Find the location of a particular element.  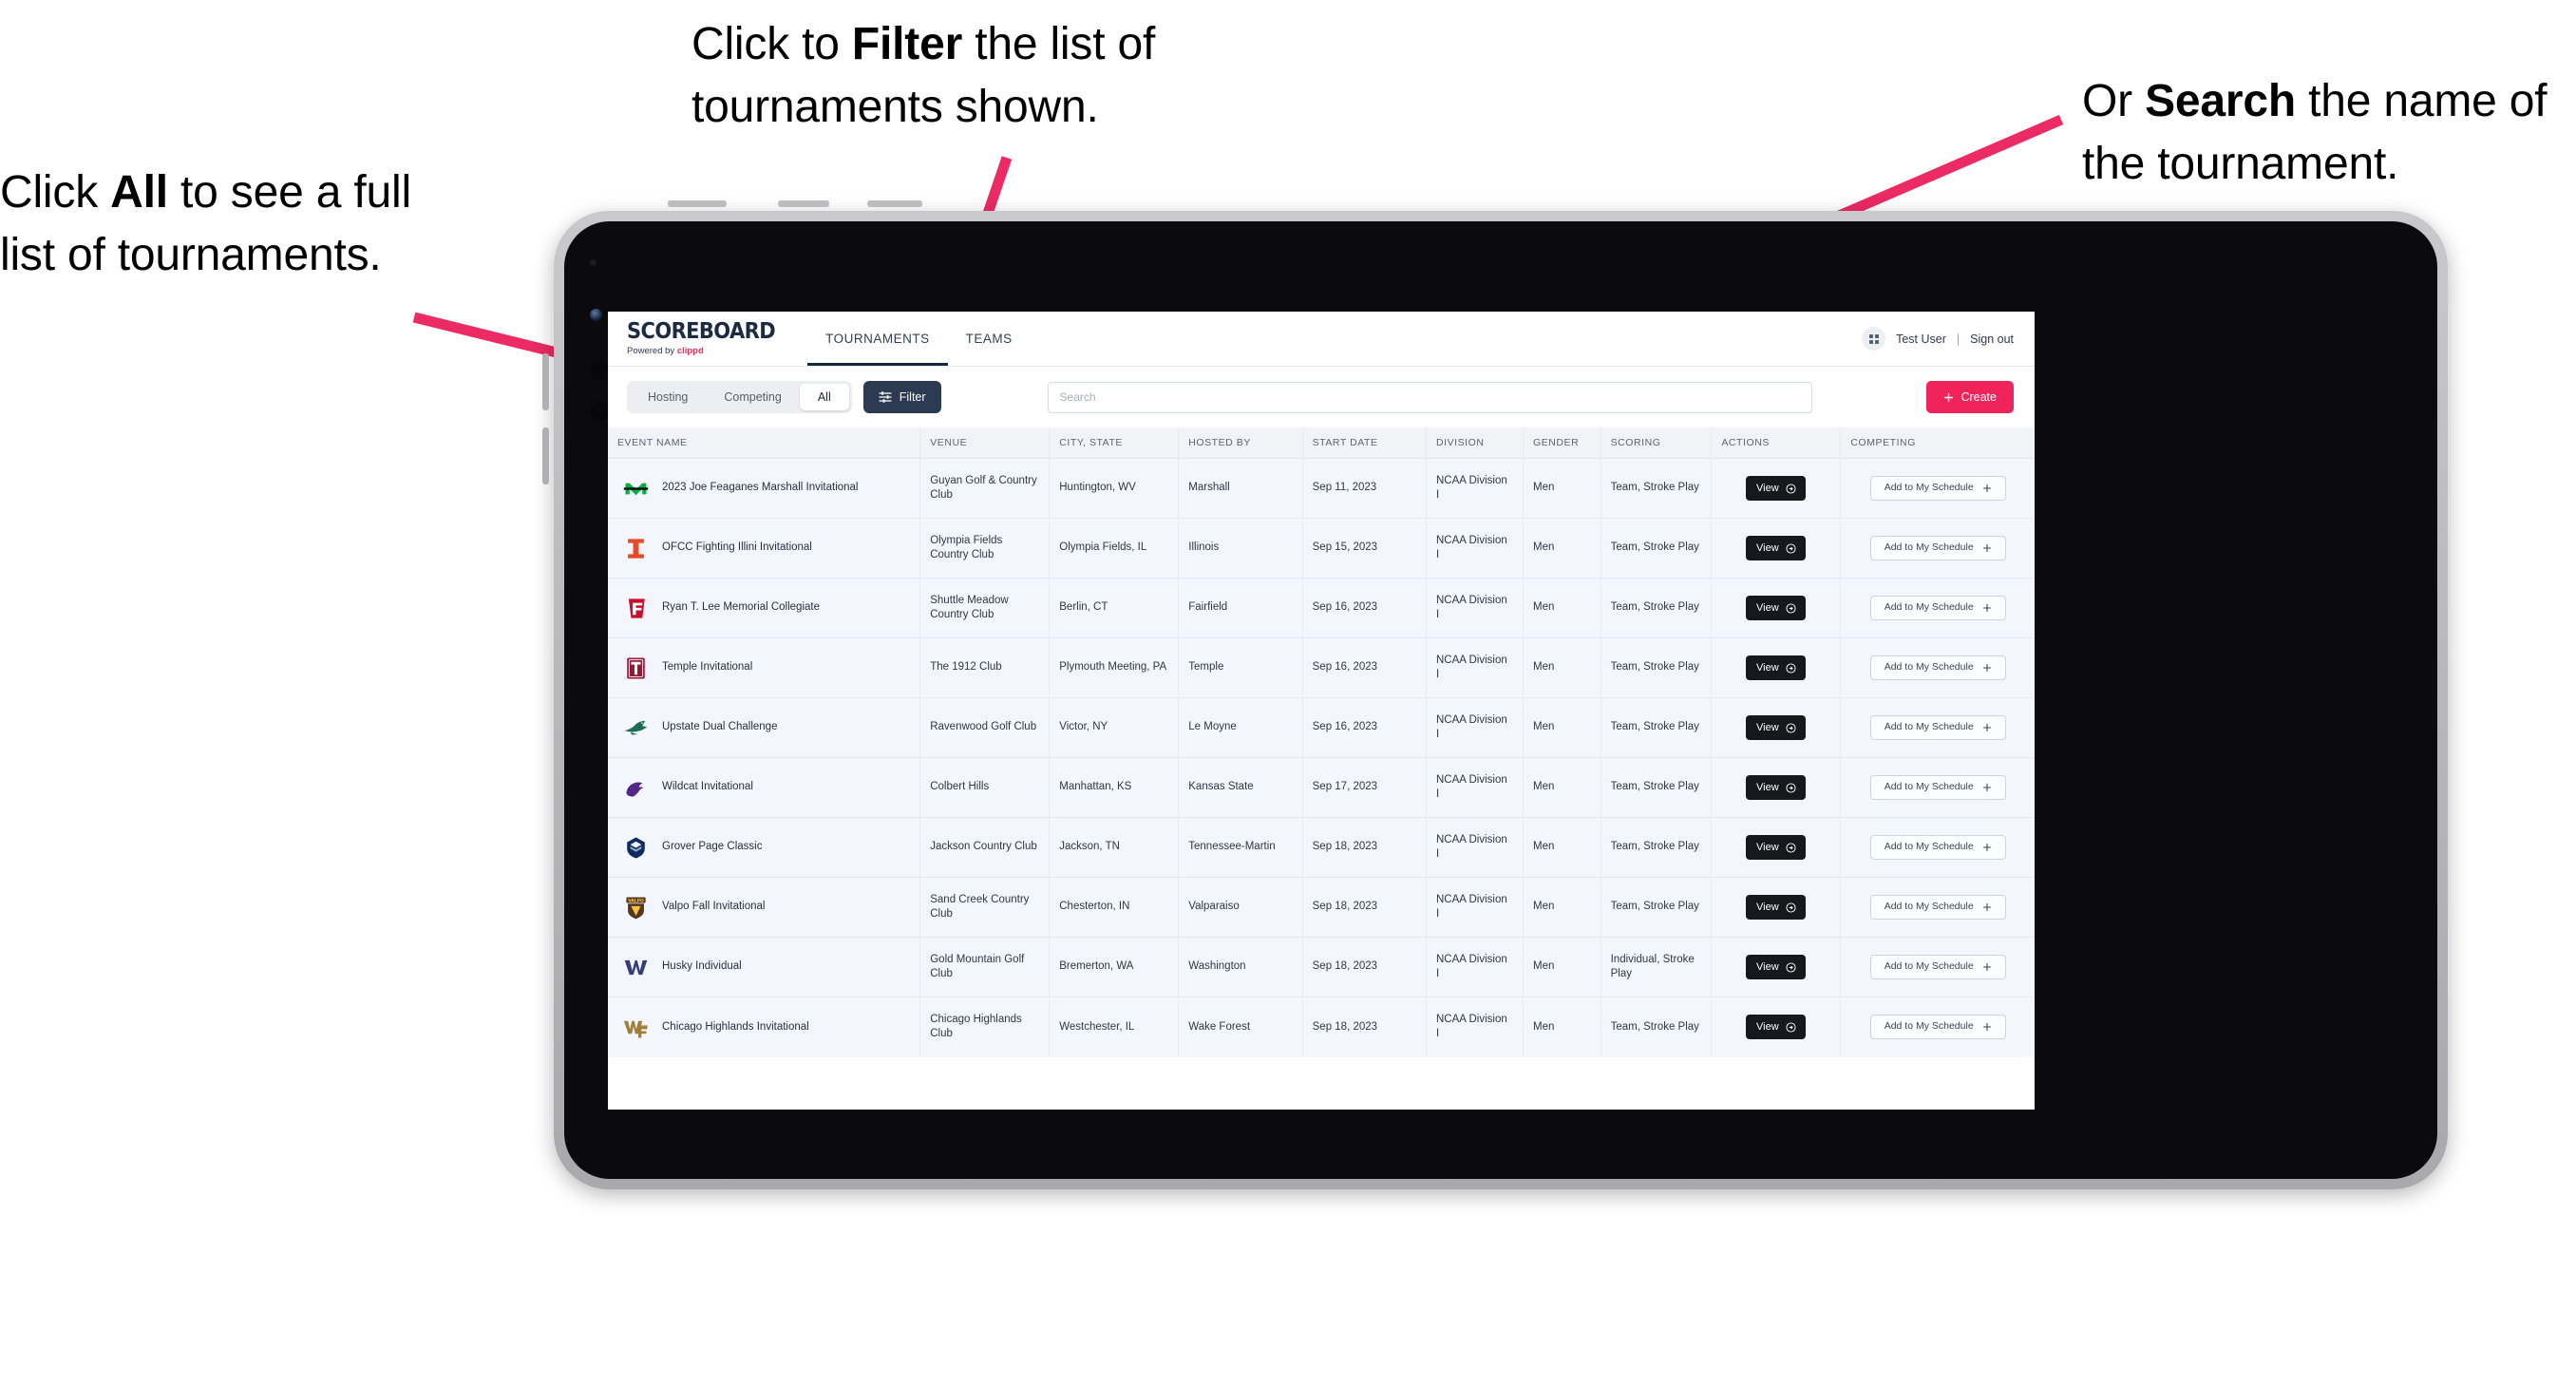

col-actions: ACTIONS is located at coordinates (1776, 443).